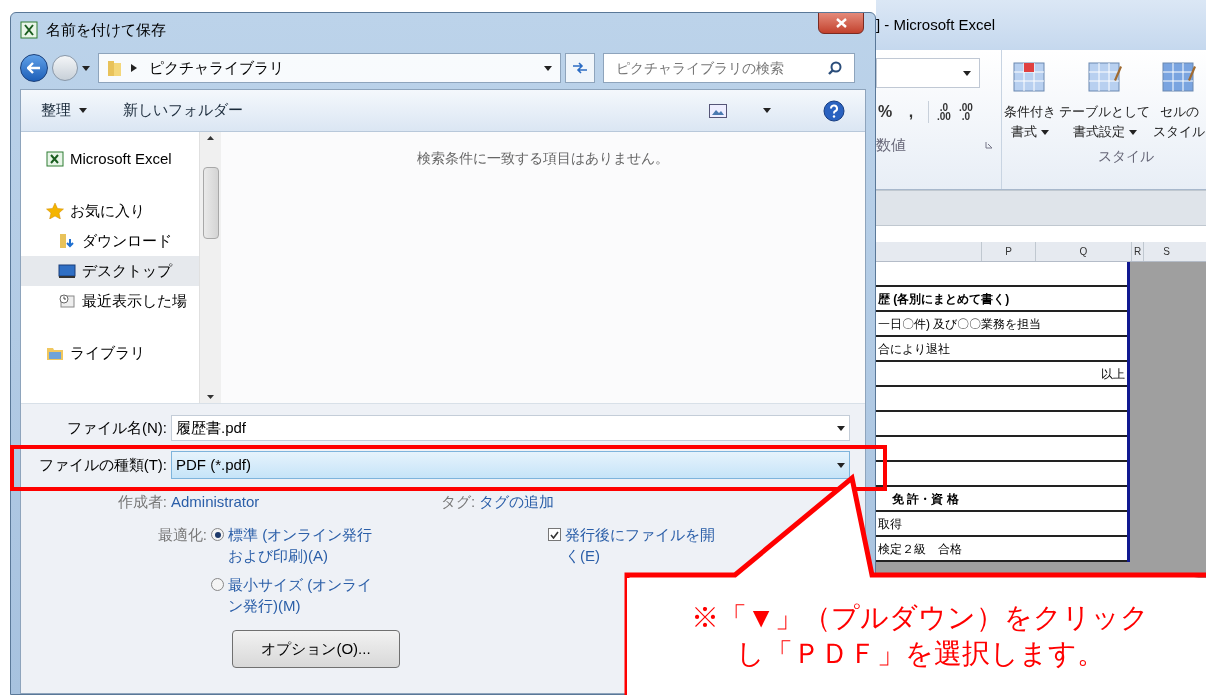 This screenshot has width=1206, height=695. I want to click on window-title: 名前を付けて保存, so click(106, 29).